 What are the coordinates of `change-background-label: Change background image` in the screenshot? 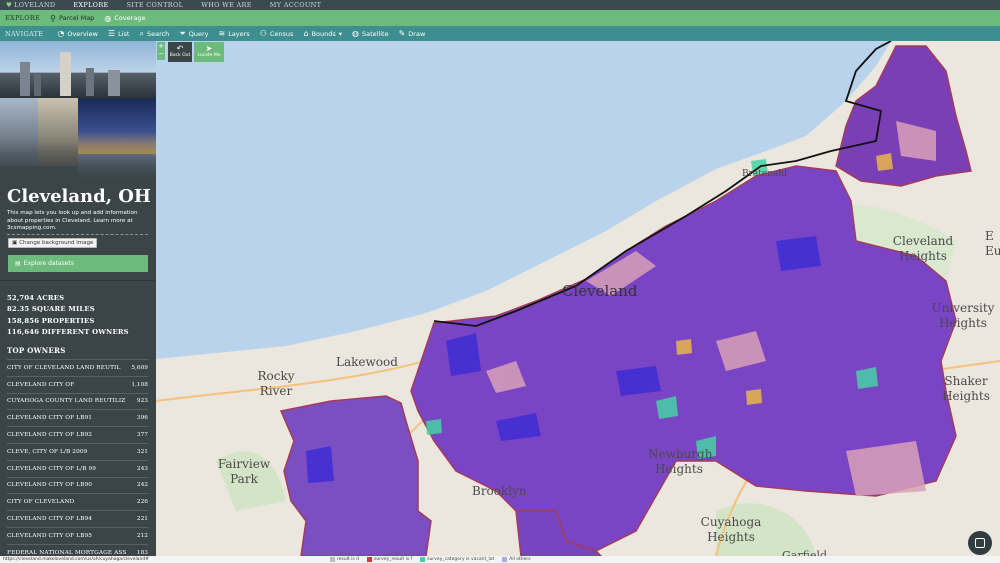 It's located at (56, 243).